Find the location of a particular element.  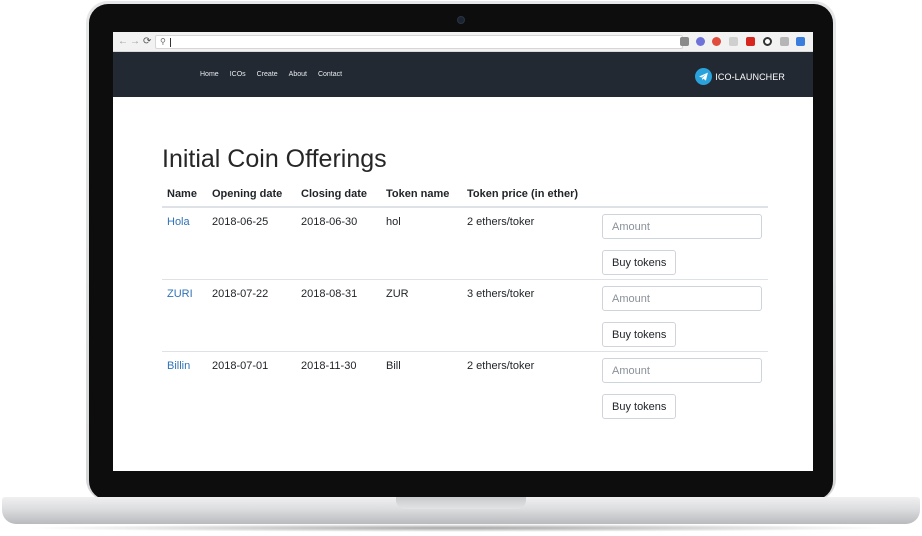

reload-icon: ⟳ is located at coordinates (147, 42).